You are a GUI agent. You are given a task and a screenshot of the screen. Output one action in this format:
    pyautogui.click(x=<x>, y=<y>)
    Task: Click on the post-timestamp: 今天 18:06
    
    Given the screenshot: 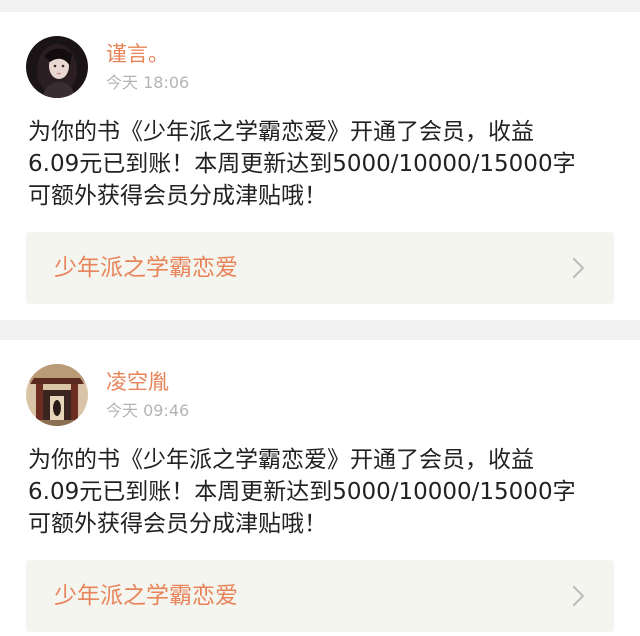 What is the action you would take?
    pyautogui.click(x=148, y=82)
    